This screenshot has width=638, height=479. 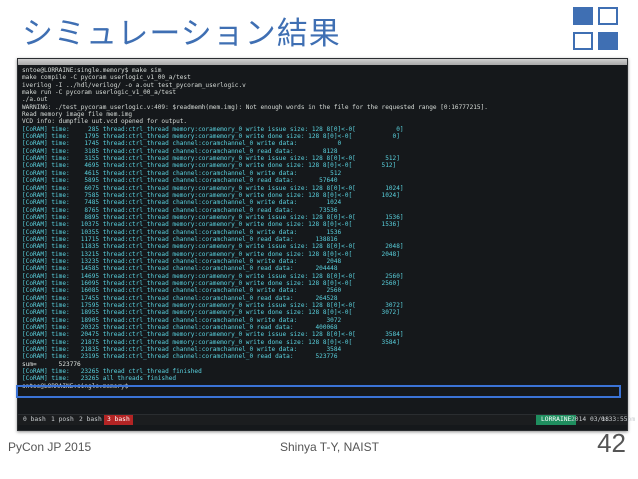 What do you see at coordinates (77, 386) in the screenshot?
I see `terminal-line: sntoe@LORRAINE:single.memory$` at bounding box center [77, 386].